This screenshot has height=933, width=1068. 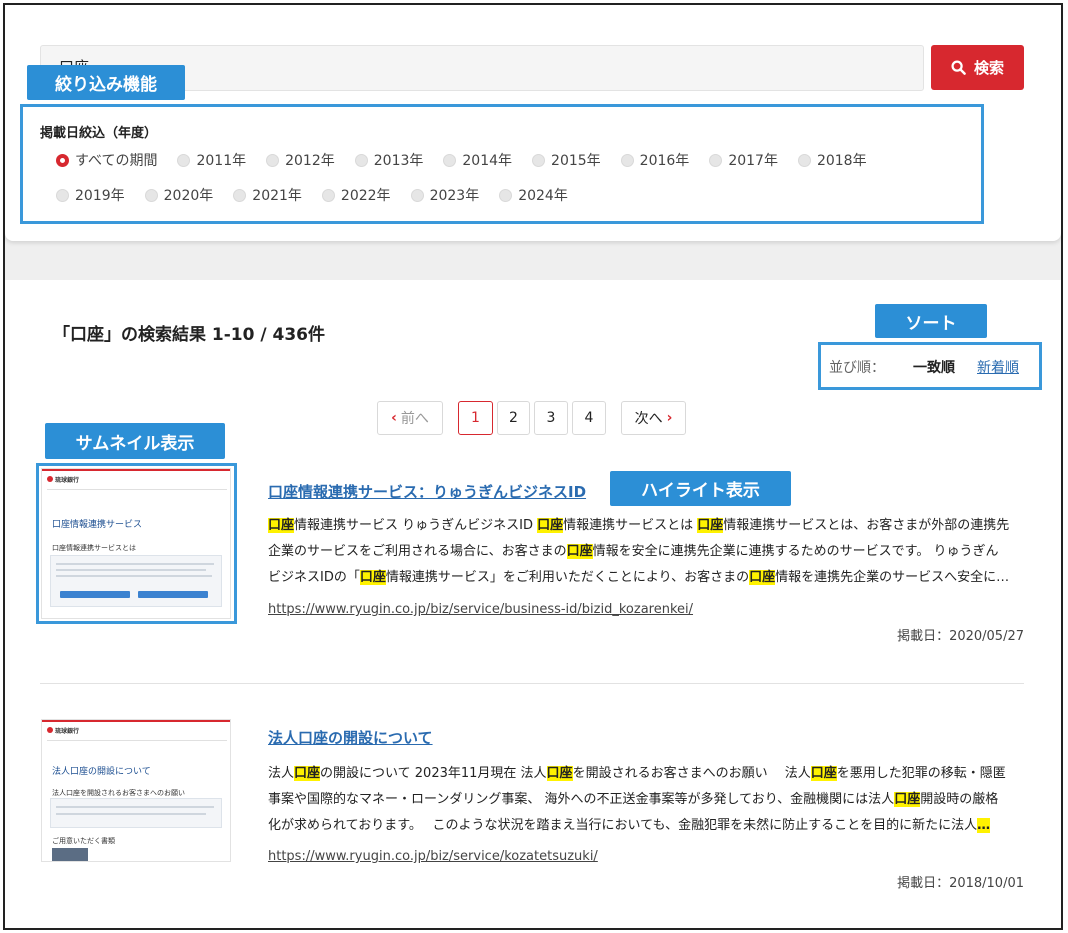 What do you see at coordinates (934, 367) in the screenshot?
I see `sort-option-relevance: 一致順` at bounding box center [934, 367].